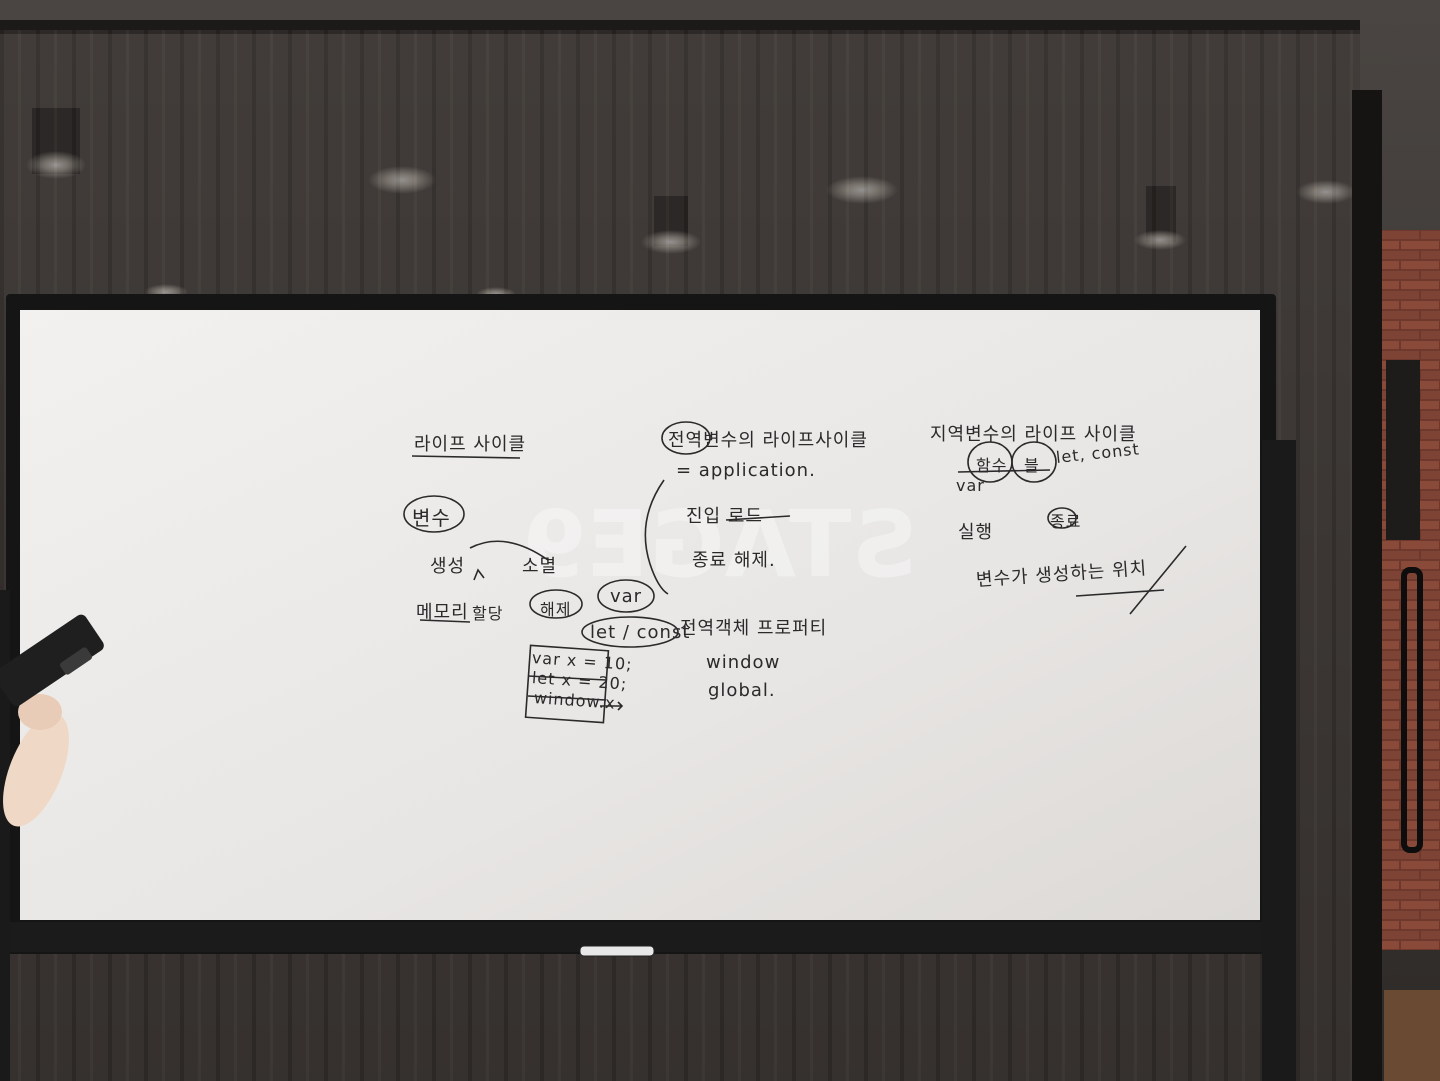 Image resolution: width=1440 pixels, height=1081 pixels. What do you see at coordinates (488, 613) in the screenshot?
I see `note-left-allocate: 할당` at bounding box center [488, 613].